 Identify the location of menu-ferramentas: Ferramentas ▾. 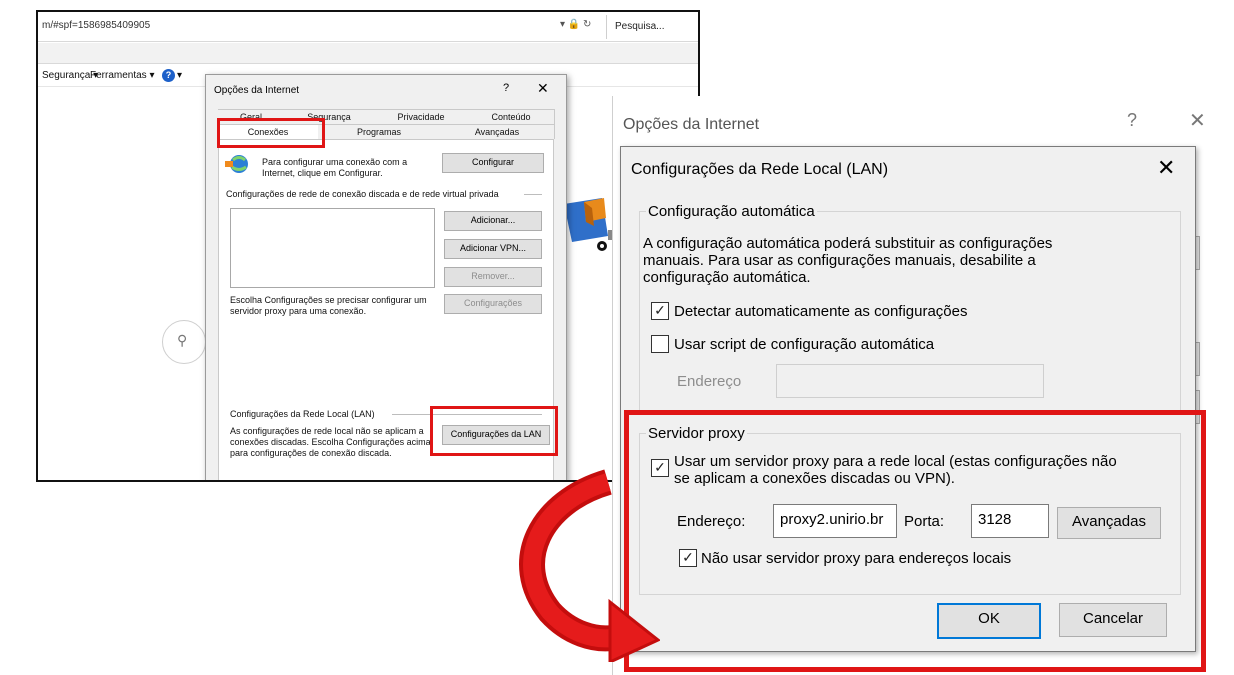
(122, 75).